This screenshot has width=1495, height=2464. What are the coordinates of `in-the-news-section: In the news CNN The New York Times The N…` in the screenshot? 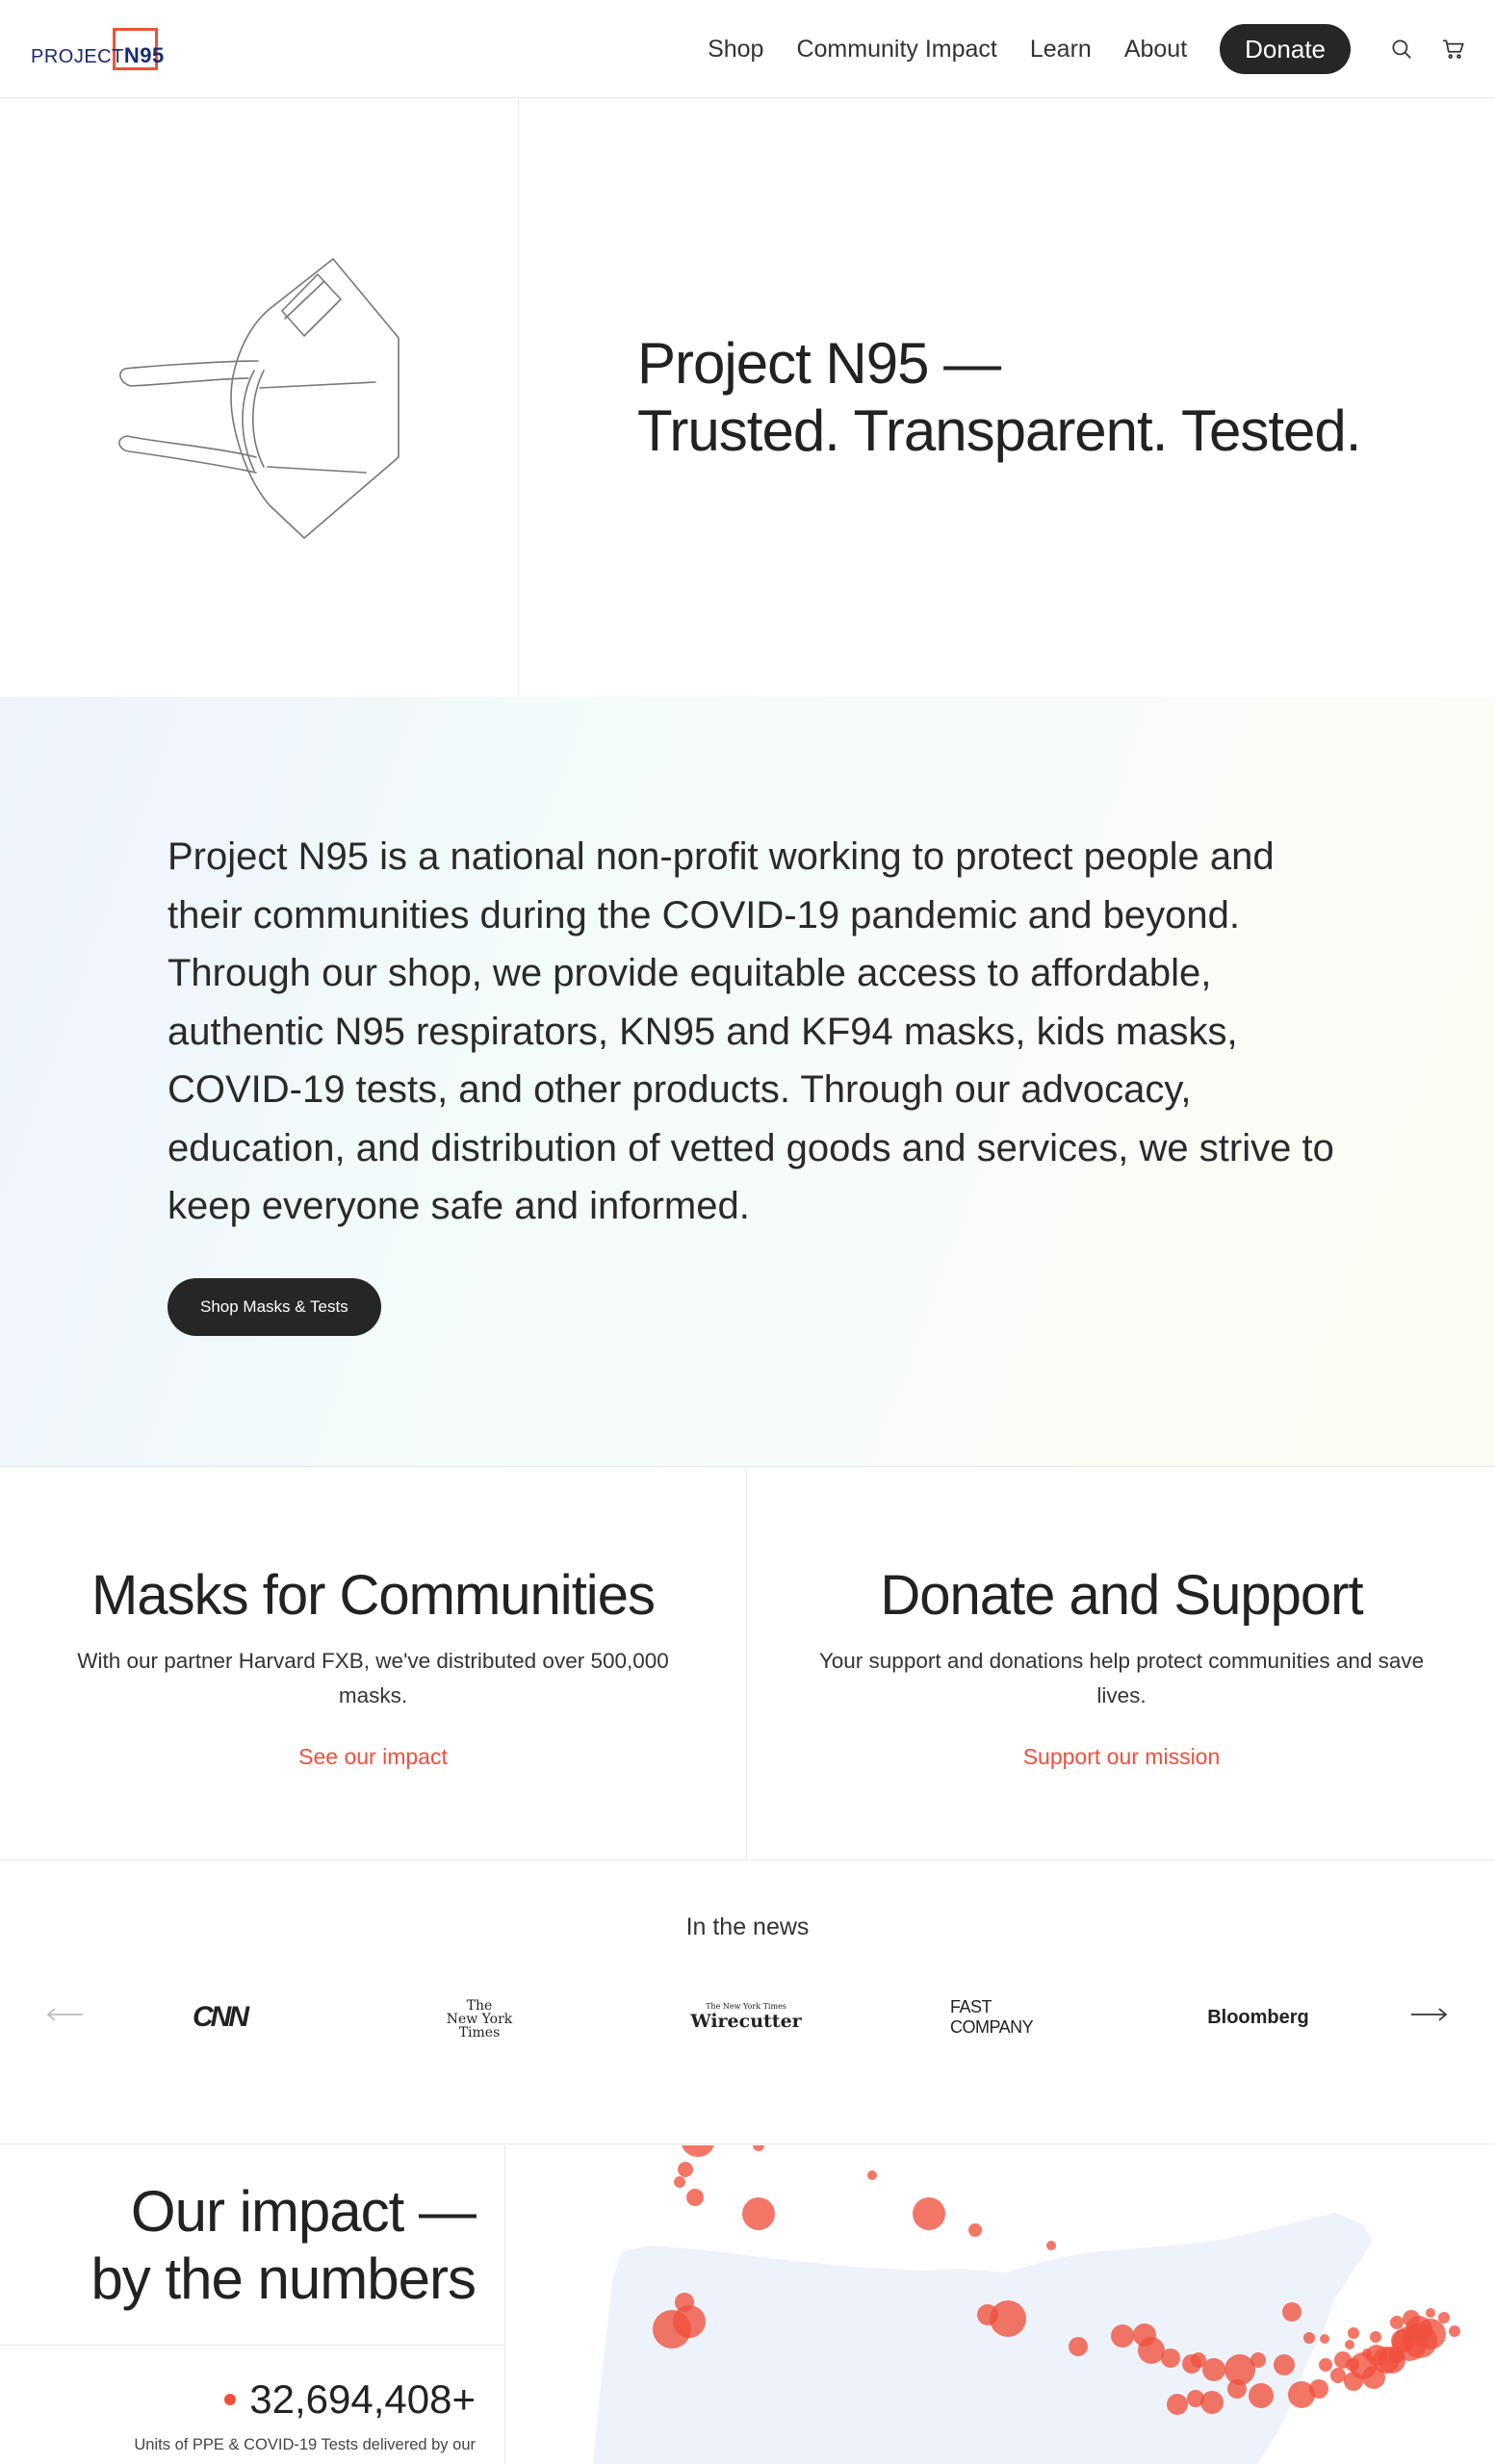 It's located at (747, 2002).